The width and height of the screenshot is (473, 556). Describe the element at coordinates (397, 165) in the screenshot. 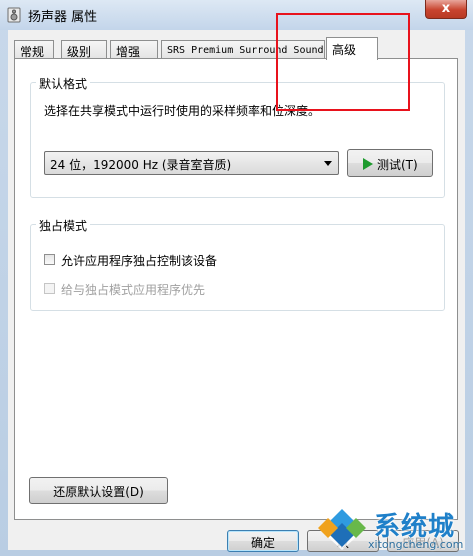

I see `test-button-label: 测试(T)` at that location.